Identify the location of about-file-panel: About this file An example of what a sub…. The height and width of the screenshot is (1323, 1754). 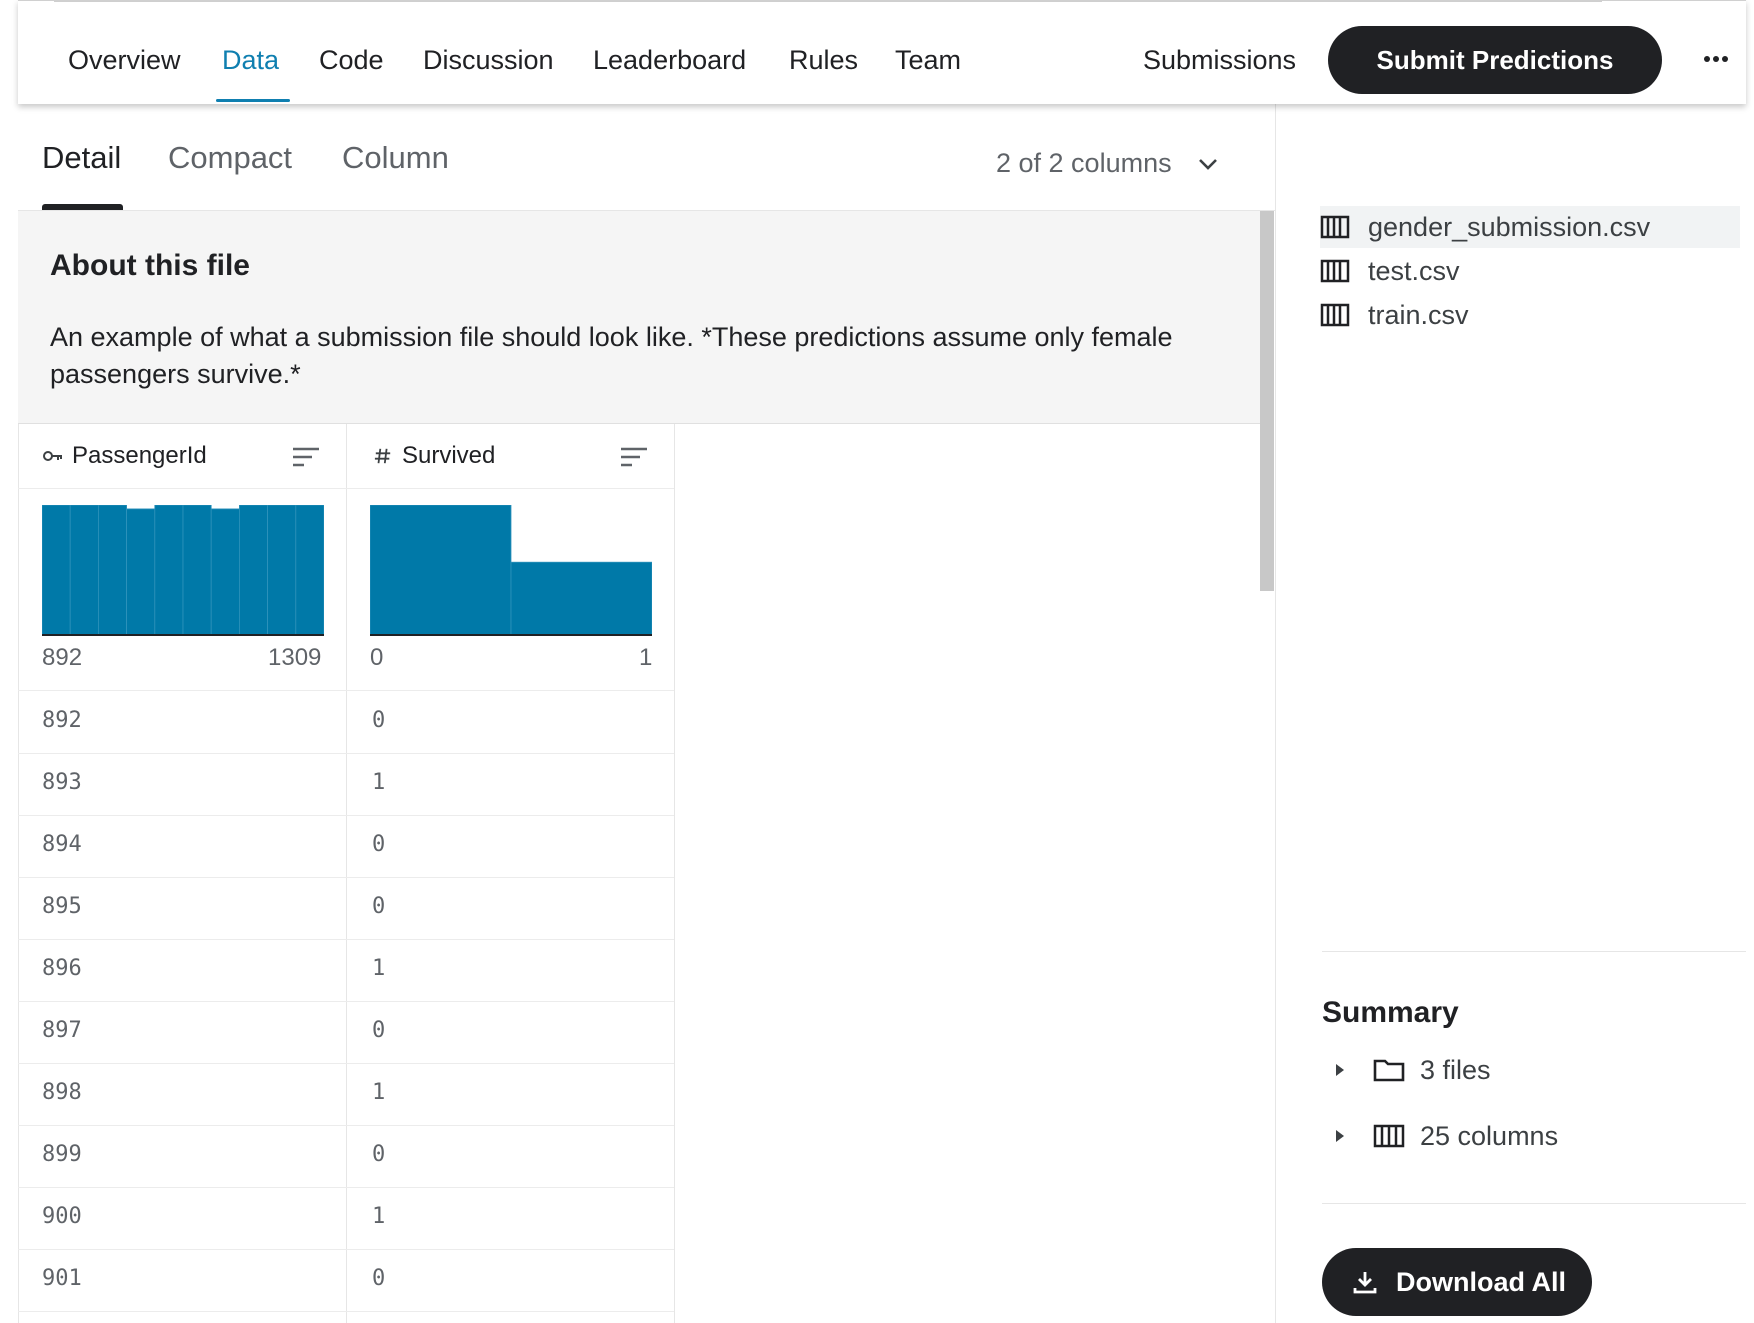
(640, 317).